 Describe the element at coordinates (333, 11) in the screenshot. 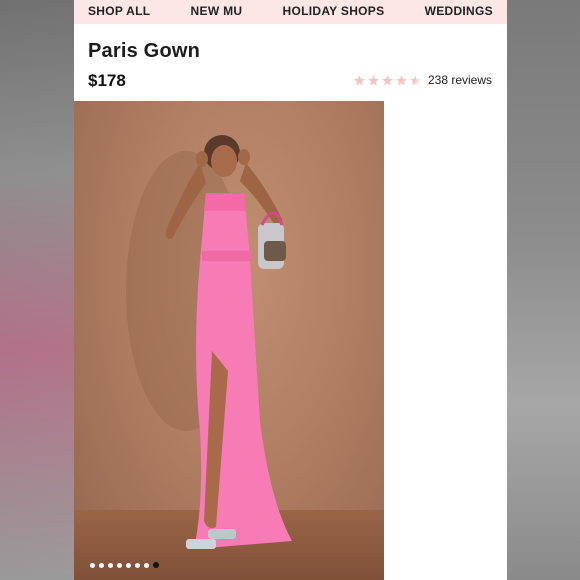

I see `nav-item-holiday-shops: HOLIDAY SHOPS` at that location.